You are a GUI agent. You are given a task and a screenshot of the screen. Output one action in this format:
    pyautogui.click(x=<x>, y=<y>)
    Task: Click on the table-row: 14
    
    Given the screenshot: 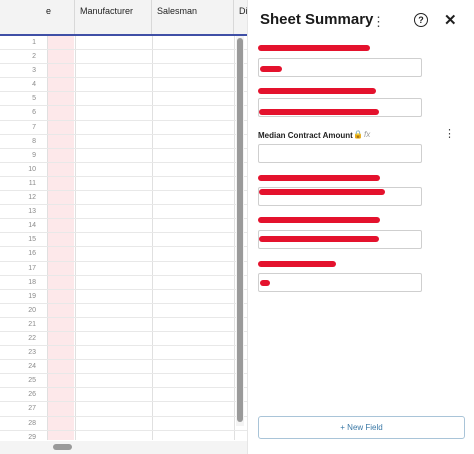 What is the action you would take?
    pyautogui.click(x=123, y=226)
    